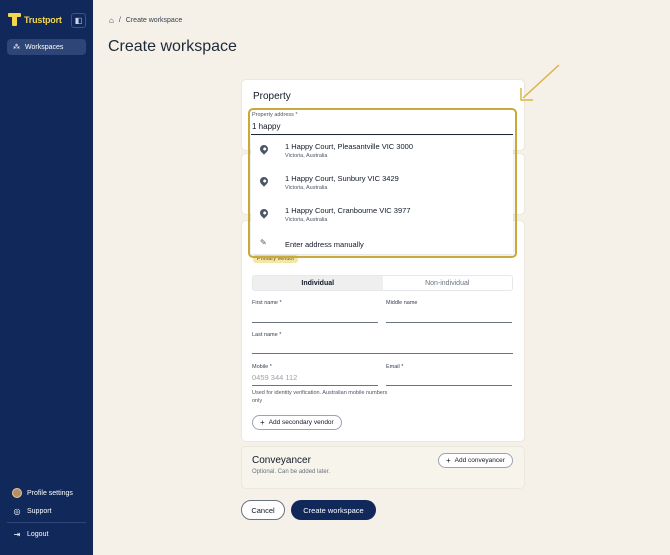 The height and width of the screenshot is (555, 670). I want to click on conveyancer-title: Conveyancer, so click(281, 460).